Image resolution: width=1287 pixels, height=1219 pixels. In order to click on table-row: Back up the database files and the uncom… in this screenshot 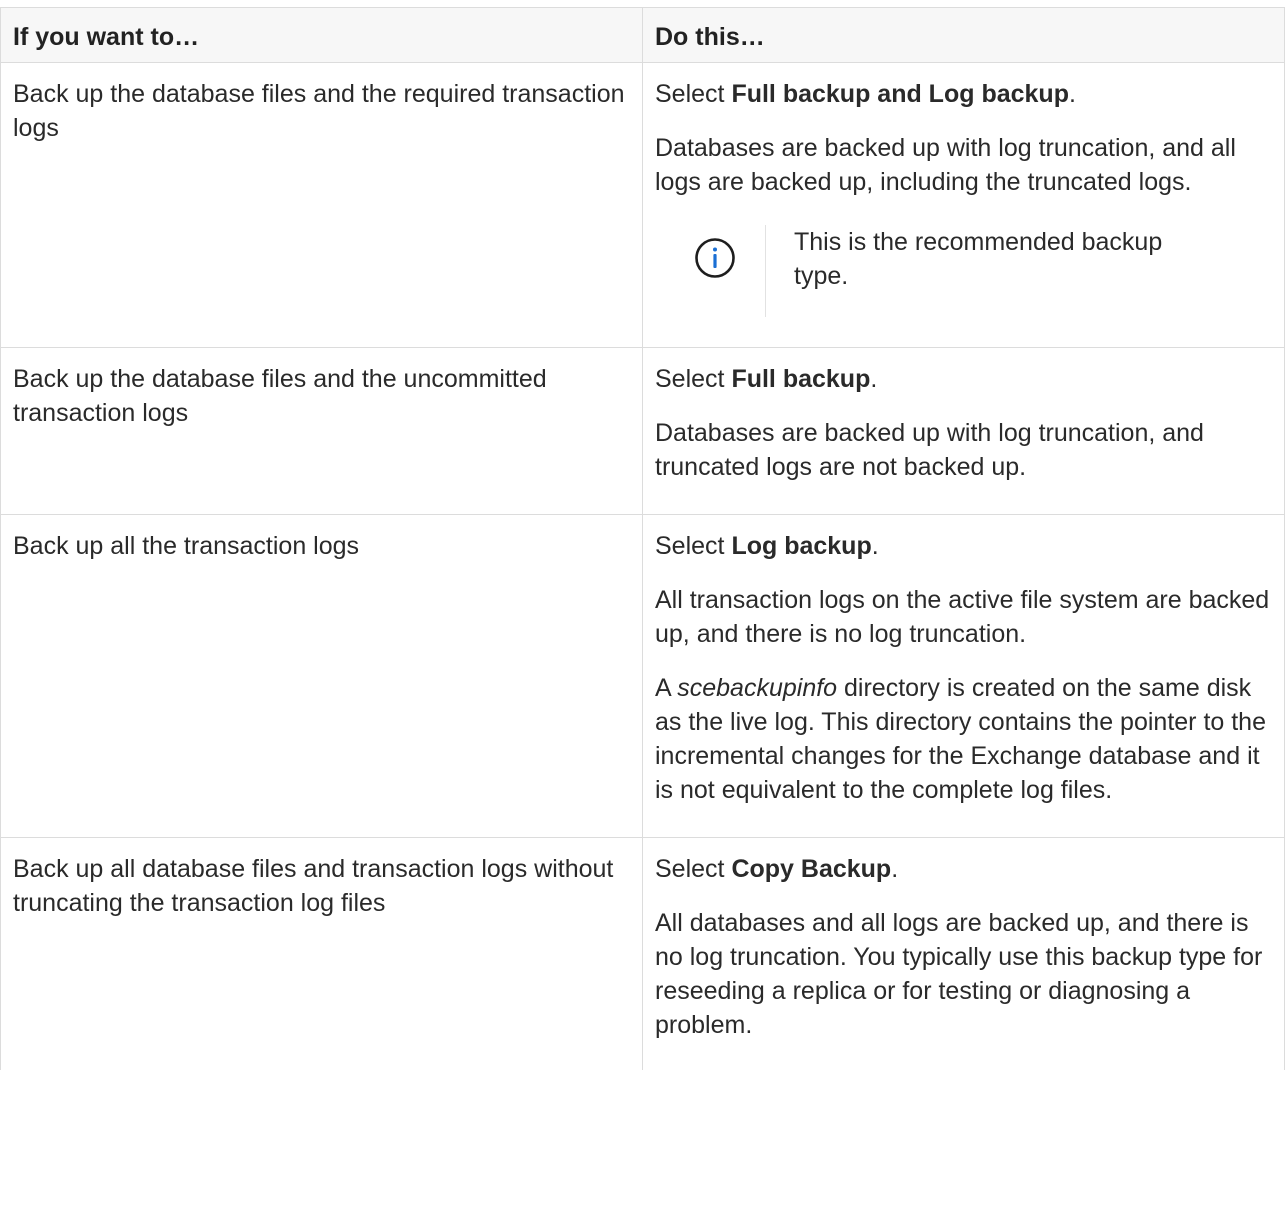, I will do `click(642, 431)`.